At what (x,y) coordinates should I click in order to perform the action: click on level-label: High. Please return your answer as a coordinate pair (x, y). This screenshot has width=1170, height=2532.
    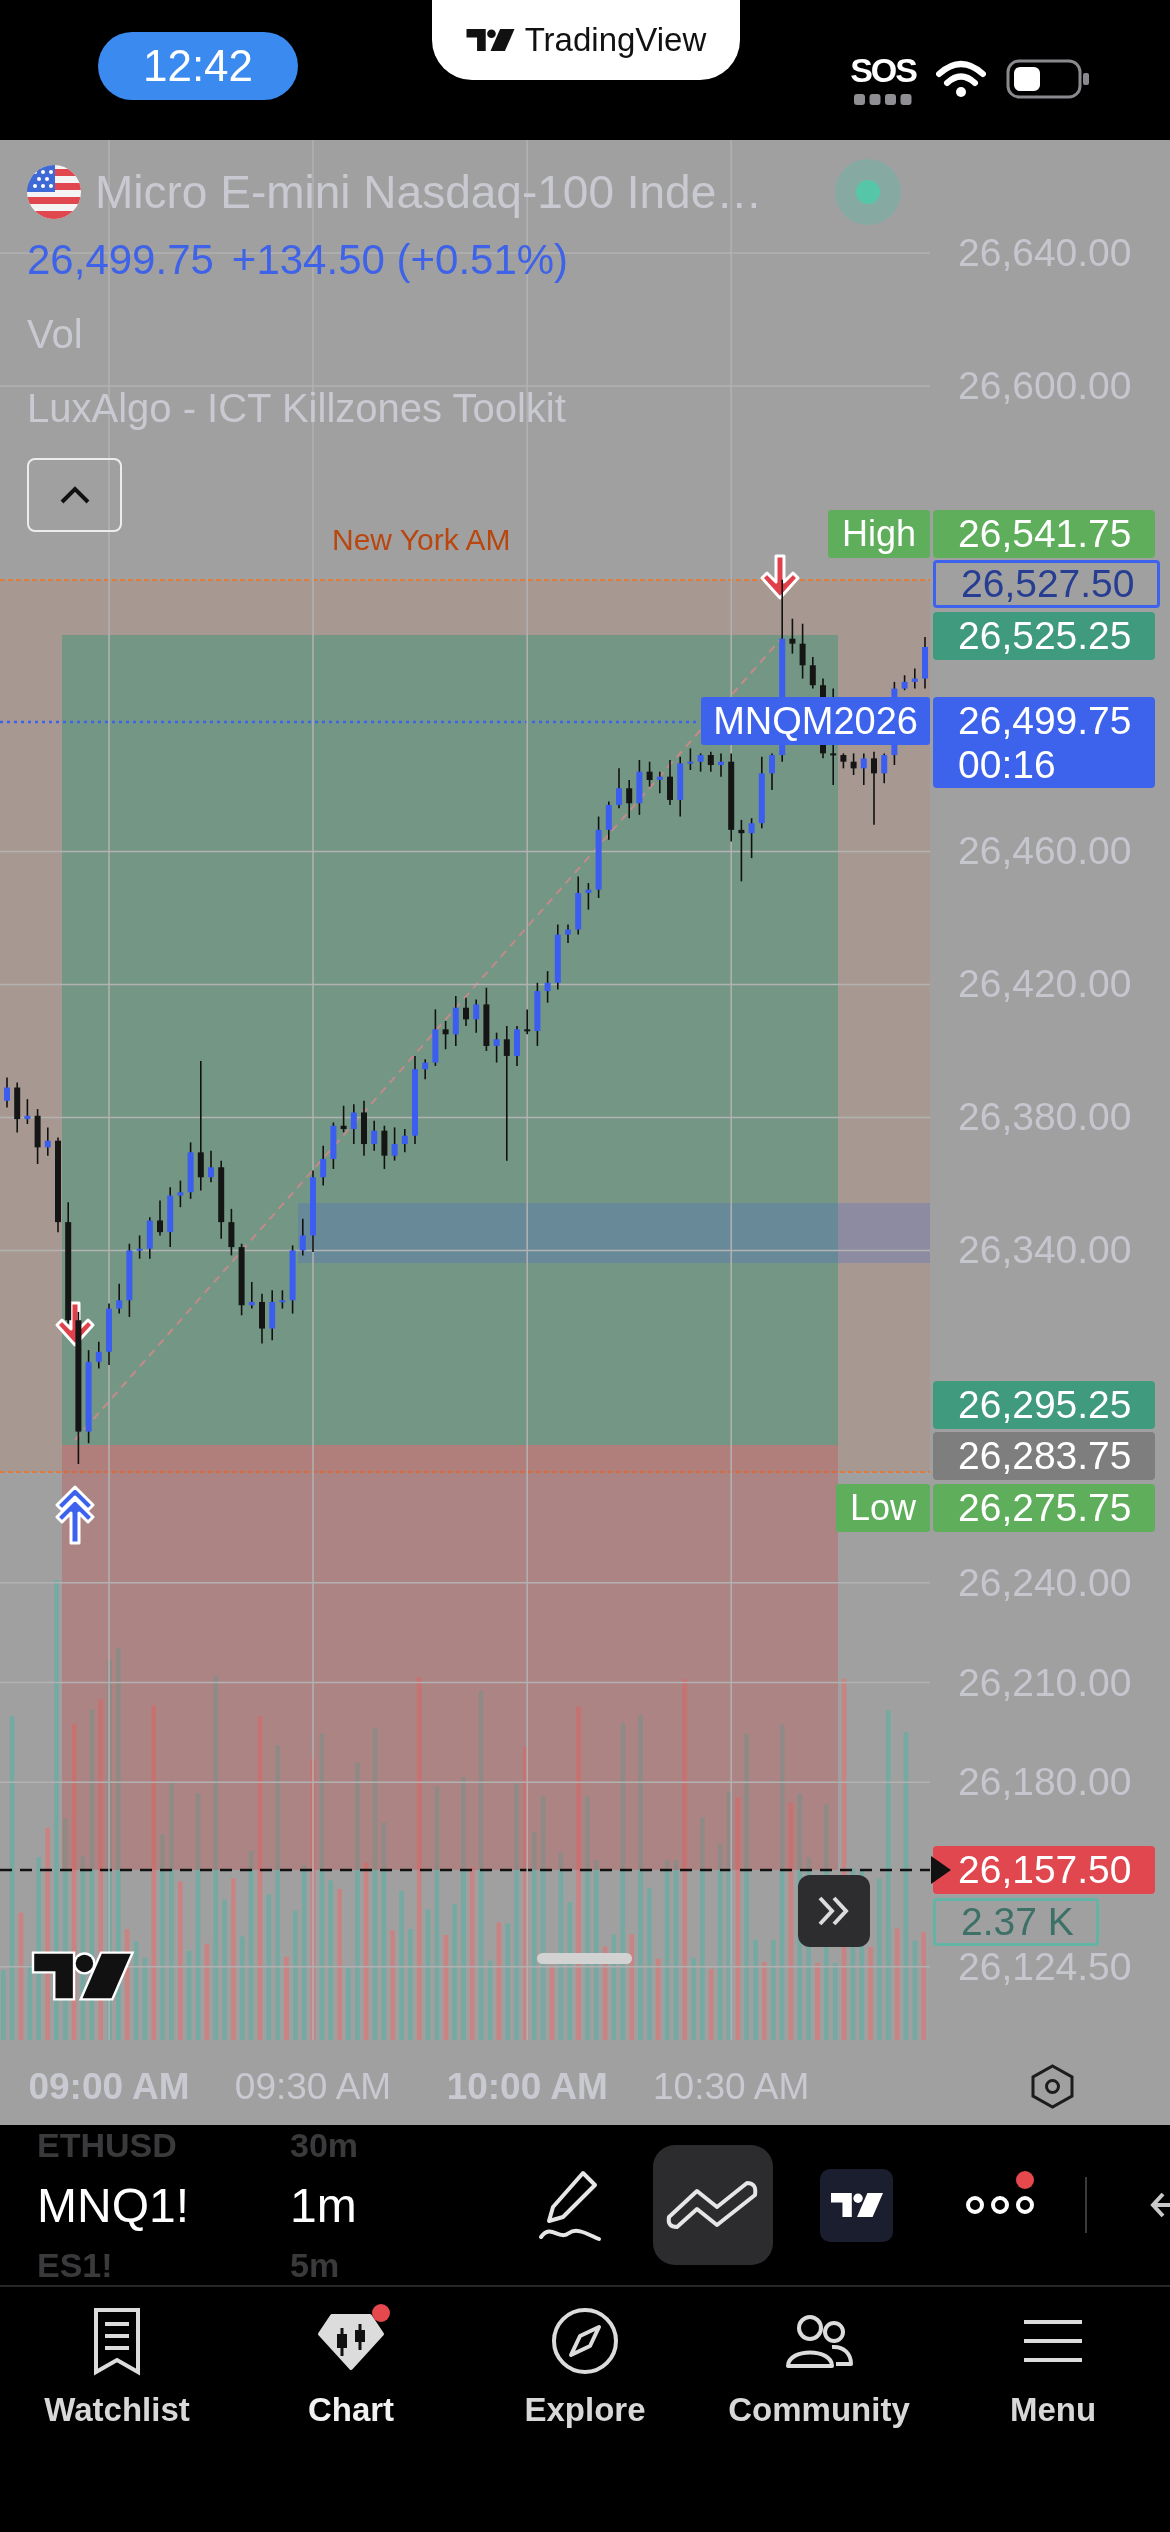
    Looking at the image, I should click on (878, 534).